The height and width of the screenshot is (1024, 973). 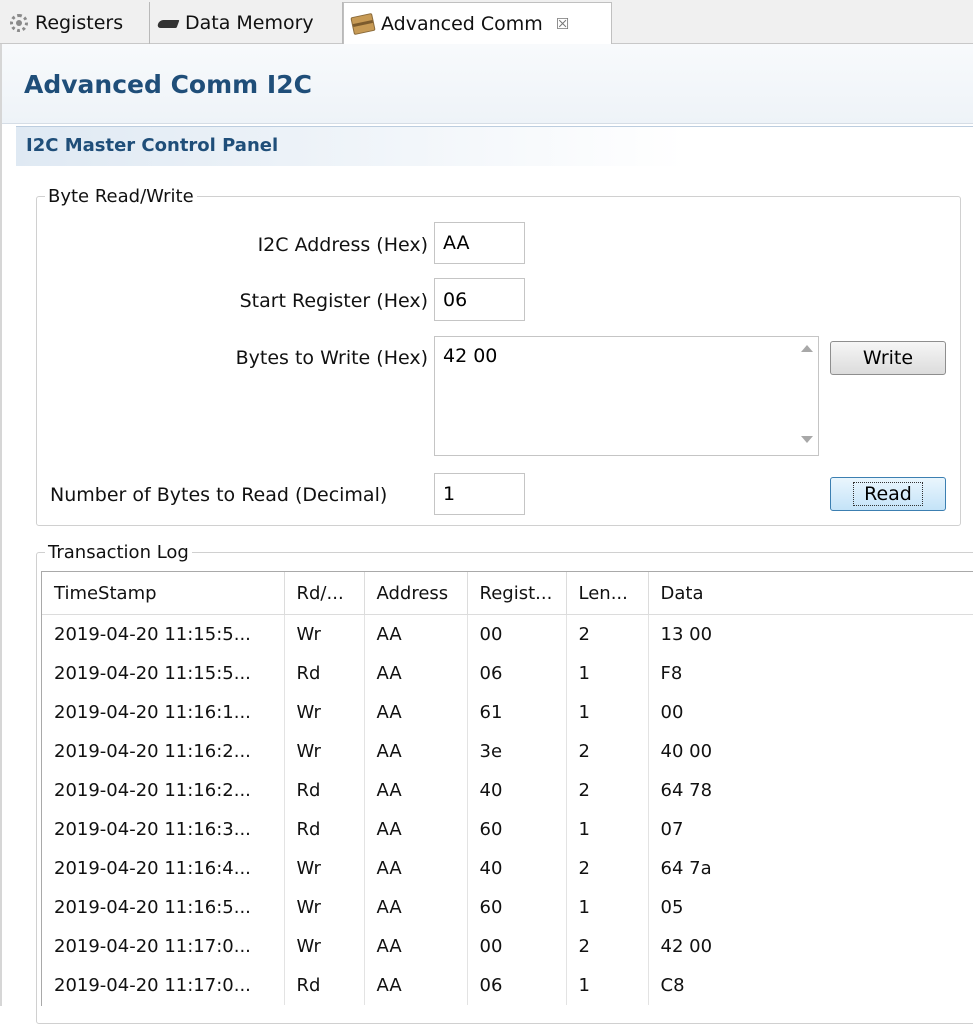 What do you see at coordinates (517, 712) in the screenshot?
I see `cell-register: 61` at bounding box center [517, 712].